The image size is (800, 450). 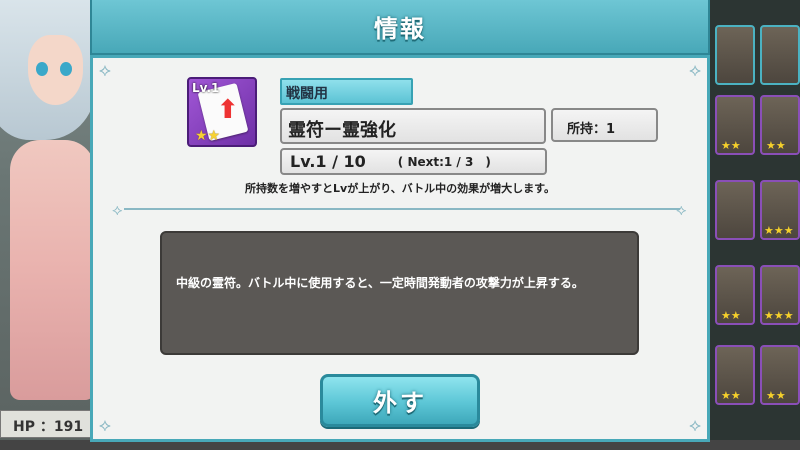 I want to click on dialog-title: 情報, so click(x=400, y=29).